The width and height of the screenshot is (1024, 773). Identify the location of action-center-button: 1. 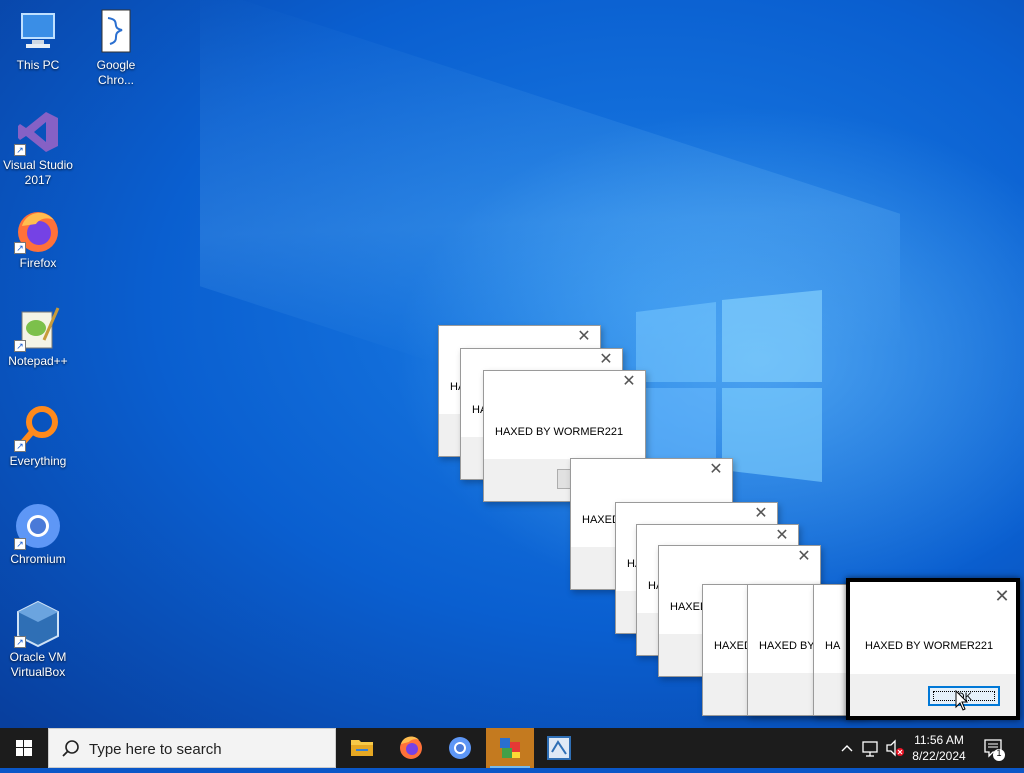
(994, 748).